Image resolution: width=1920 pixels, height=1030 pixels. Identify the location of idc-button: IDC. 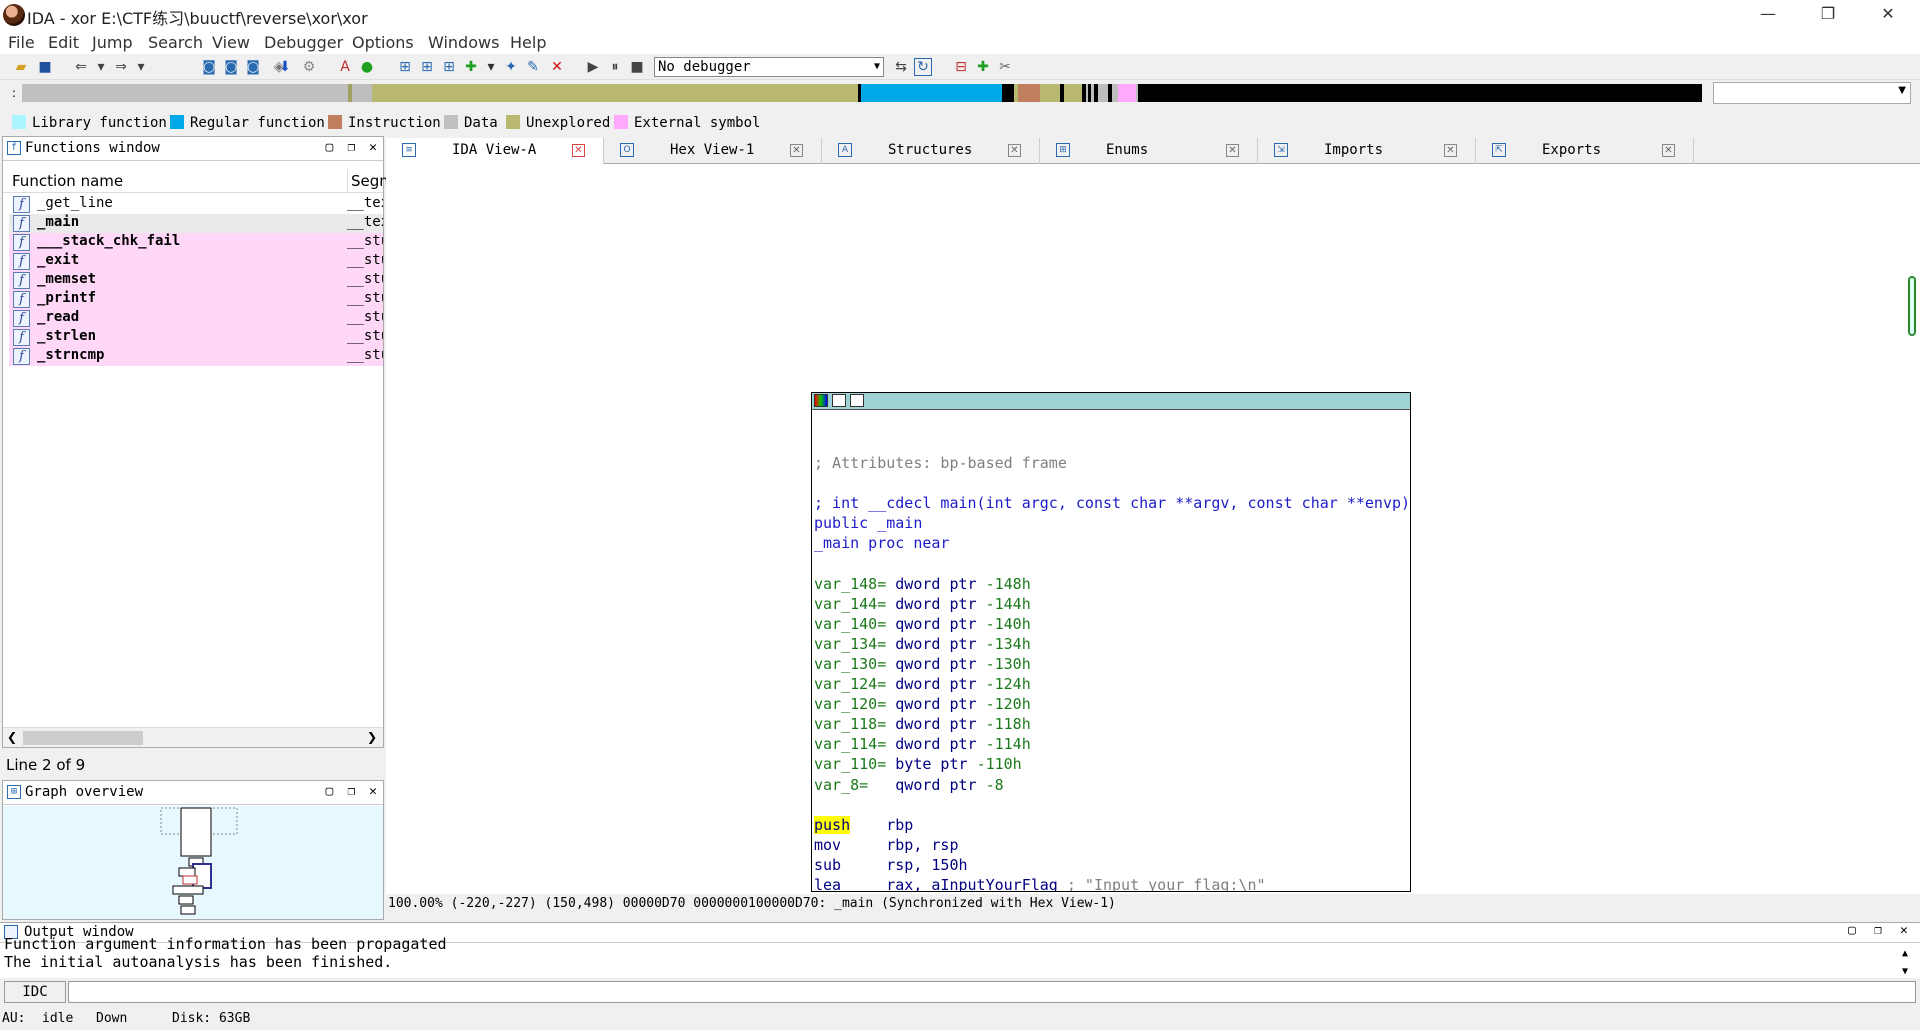
(35, 992).